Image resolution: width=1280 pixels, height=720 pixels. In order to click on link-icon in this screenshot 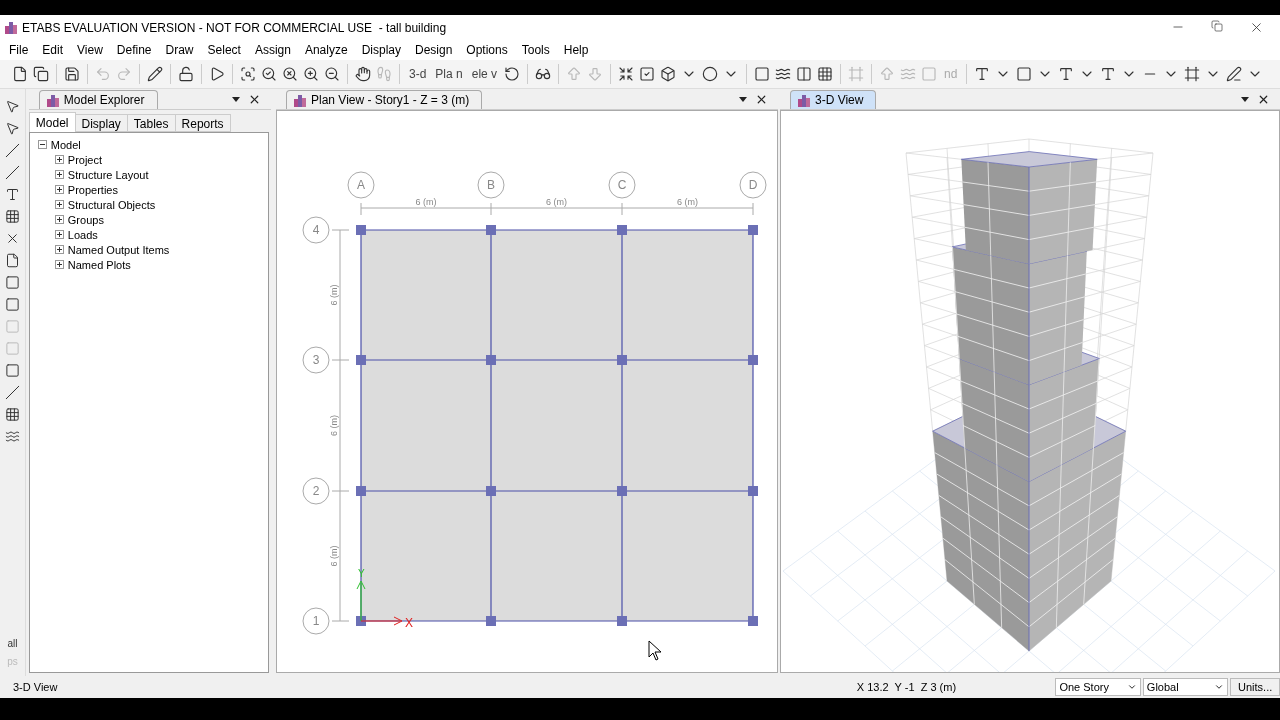, I will do `click(12, 392)`.